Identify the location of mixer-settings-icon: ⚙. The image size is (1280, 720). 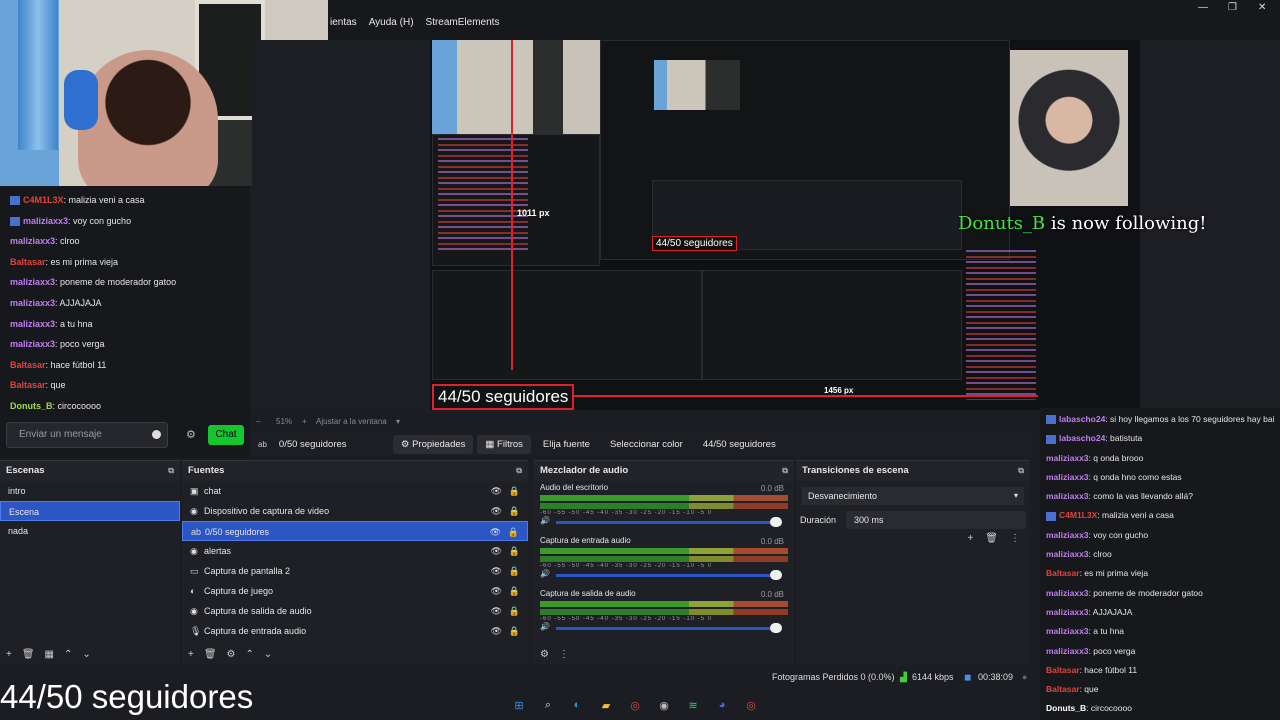
(544, 654).